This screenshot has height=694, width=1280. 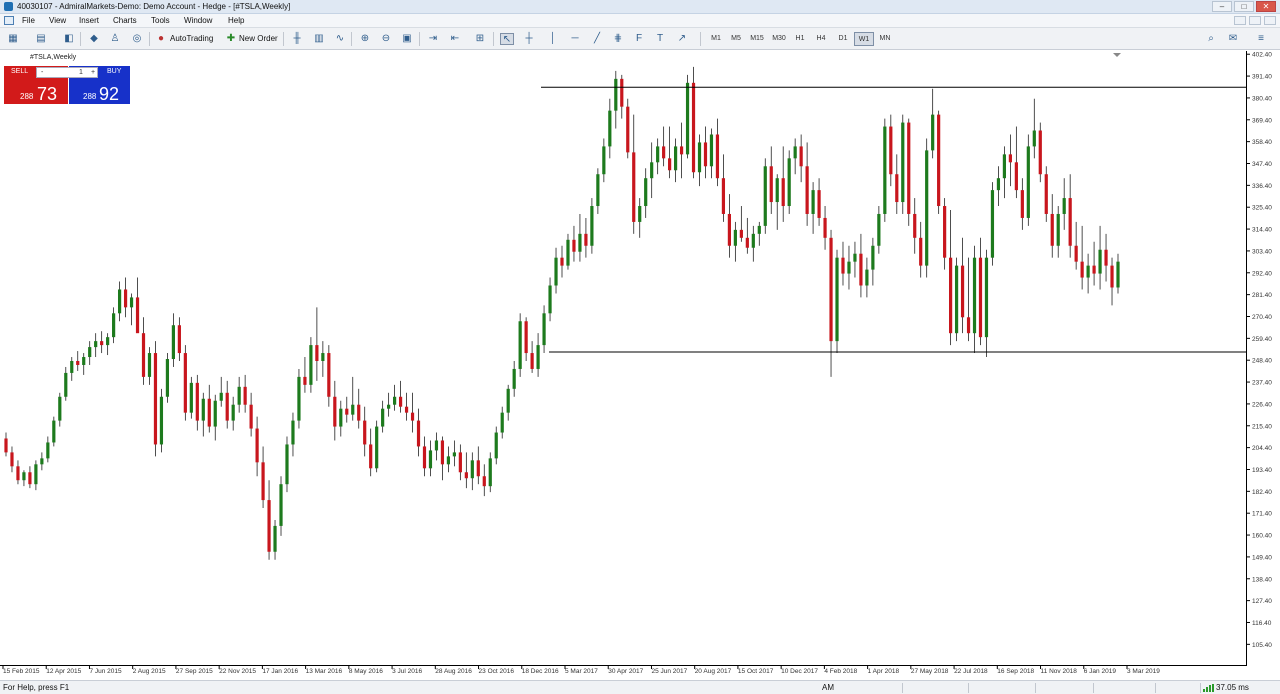 I want to click on chart-shift-marker, so click(x=1117, y=55).